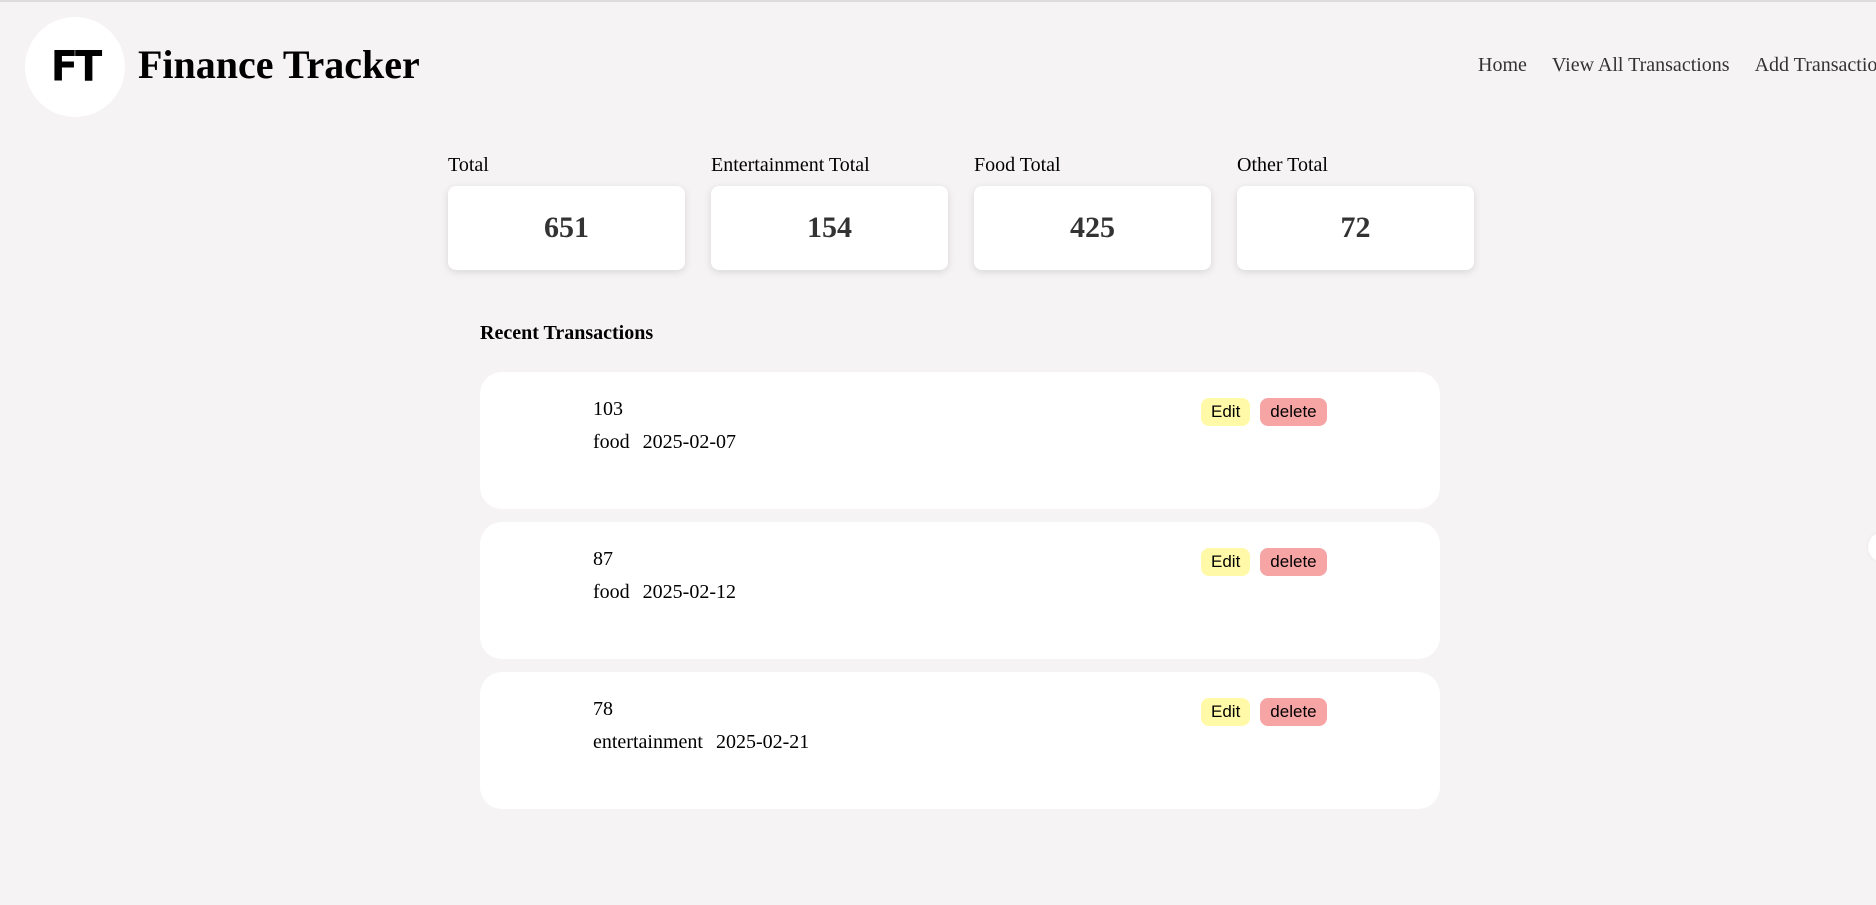 This screenshot has height=905, width=1876. I want to click on transaction-item: 103 food 2025-02-07 Edit delete, so click(960, 440).